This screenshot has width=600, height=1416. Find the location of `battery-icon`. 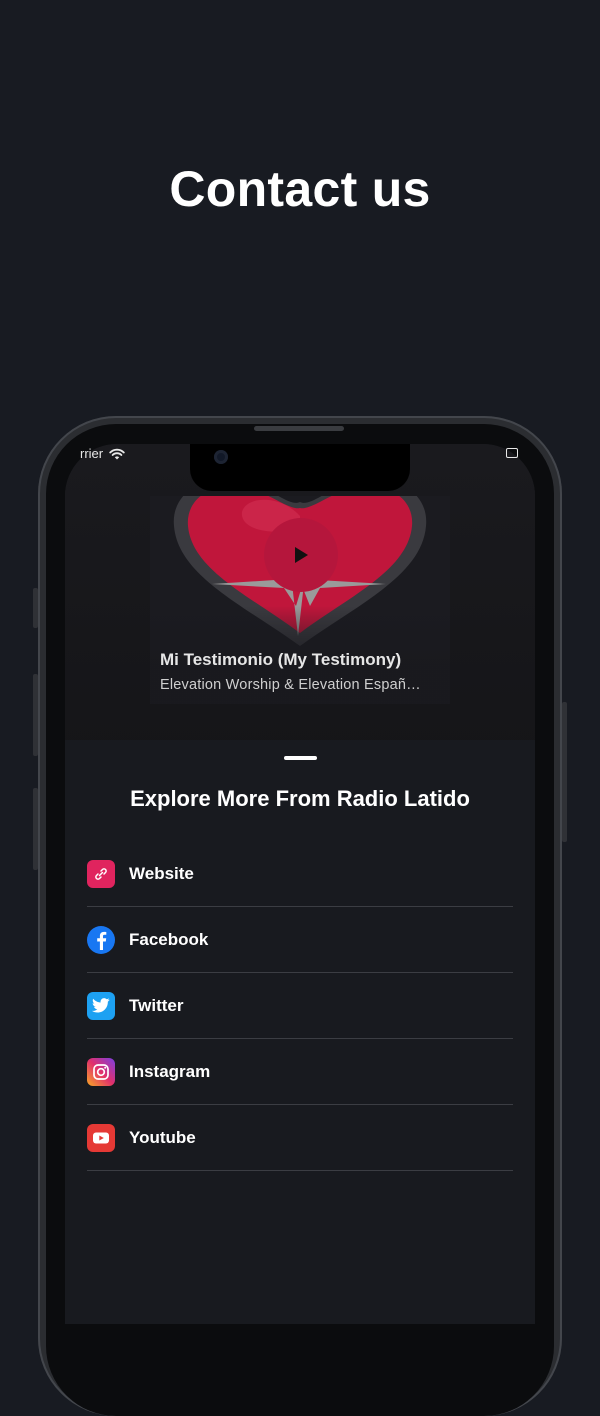

battery-icon is located at coordinates (512, 453).